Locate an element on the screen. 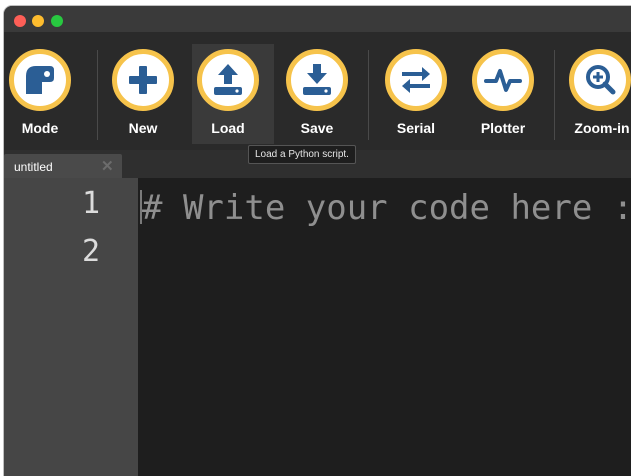 Image resolution: width=631 pixels, height=476 pixels. mode-icon is located at coordinates (40, 80).